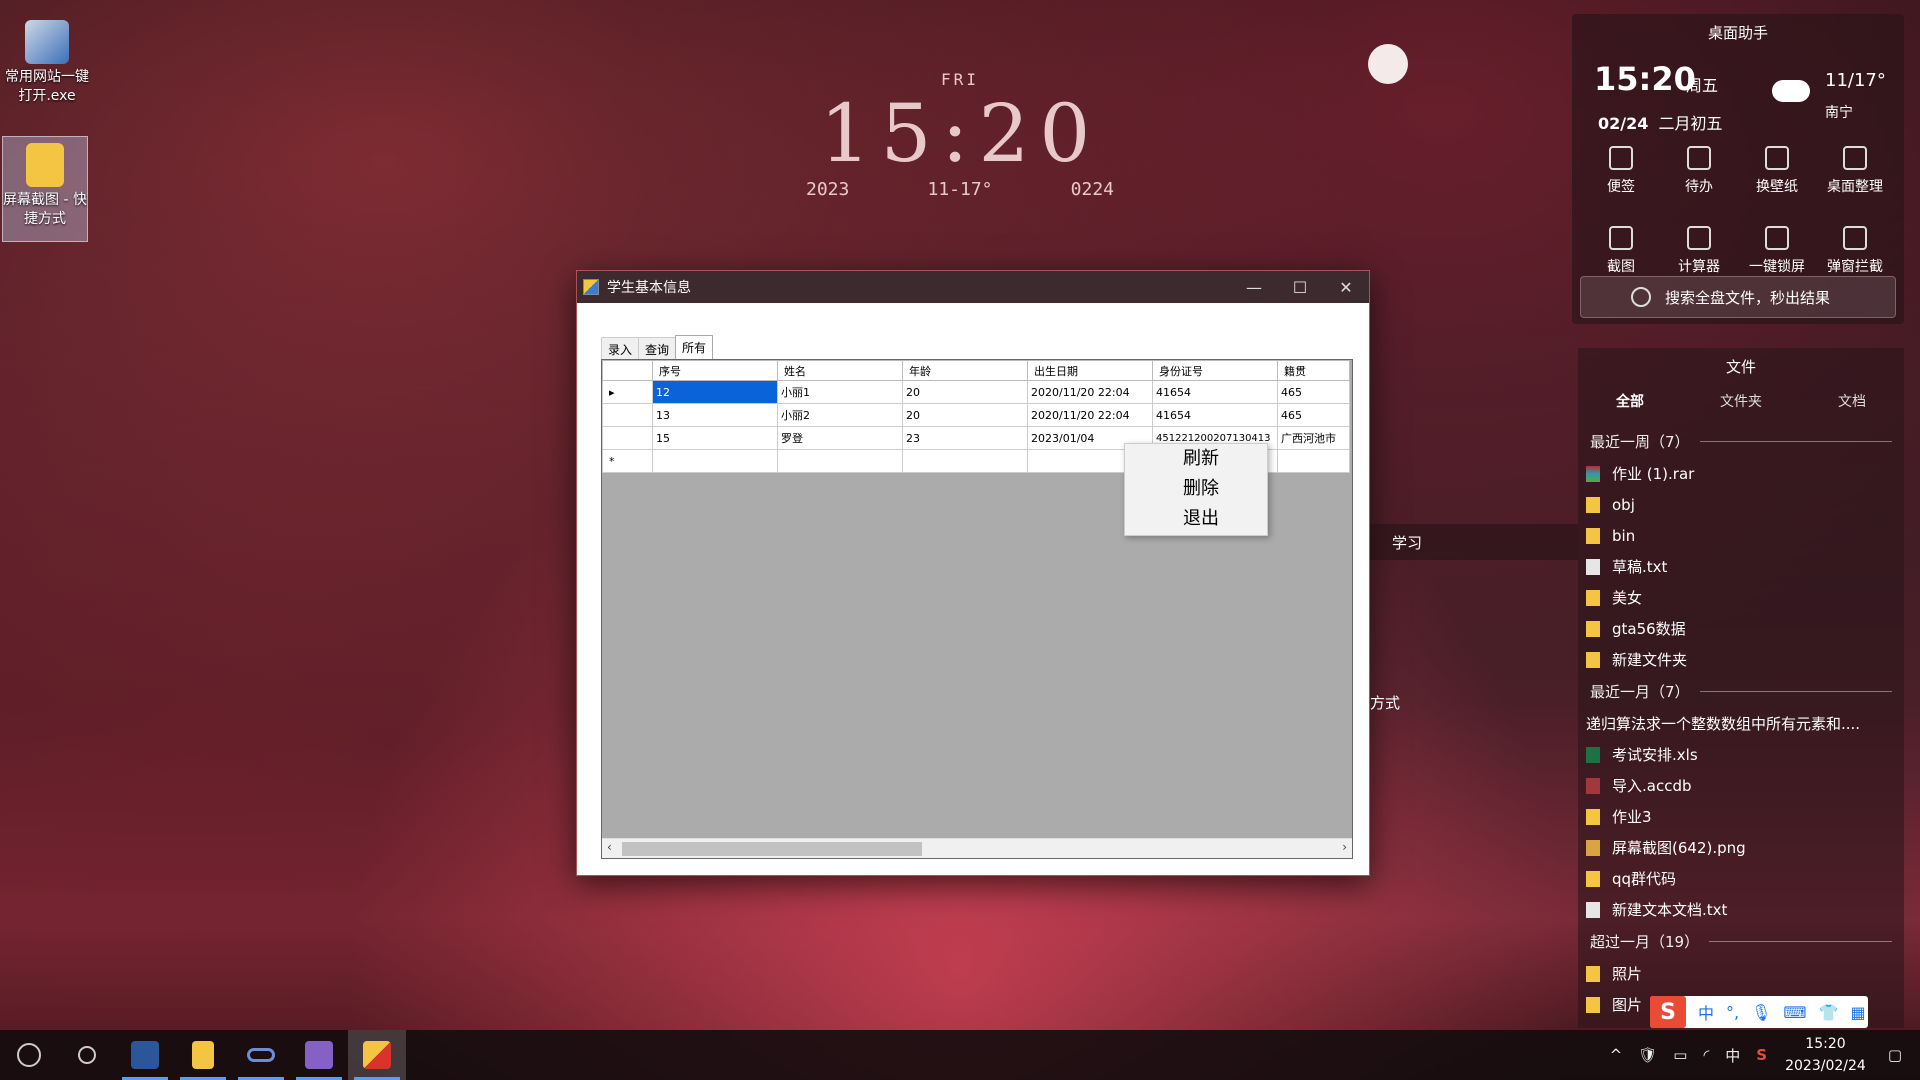 The width and height of the screenshot is (1920, 1080). I want to click on ime-punct: °,, so click(1732, 1012).